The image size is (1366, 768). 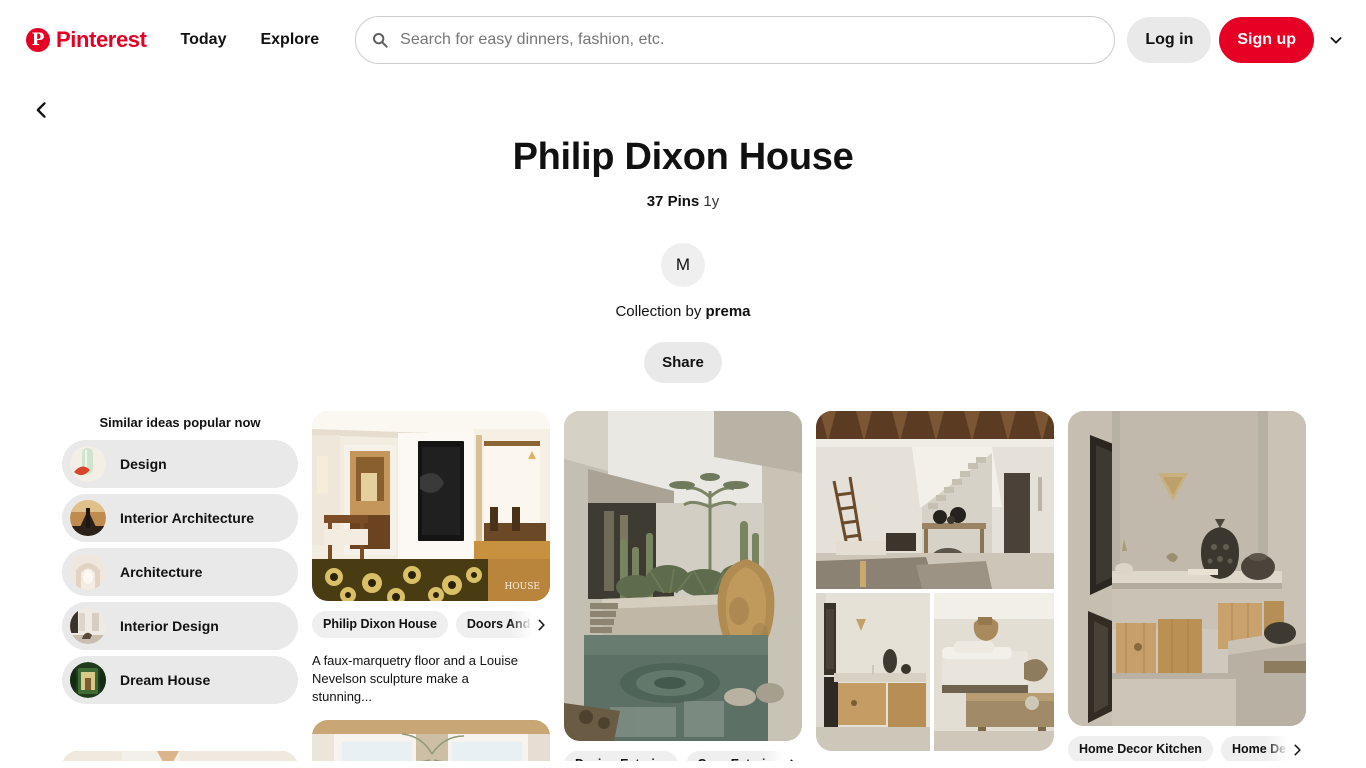 I want to click on pin-tag-row: Philip Dixon House Doors And Floors, so click(x=431, y=624).